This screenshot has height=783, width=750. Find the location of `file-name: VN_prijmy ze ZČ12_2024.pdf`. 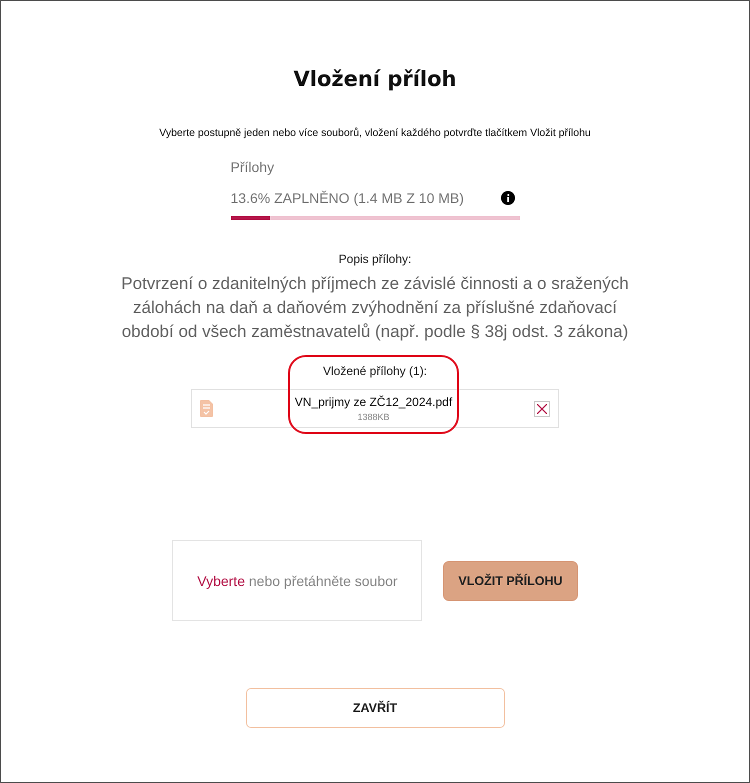

file-name: VN_prijmy ze ZČ12_2024.pdf is located at coordinates (373, 402).